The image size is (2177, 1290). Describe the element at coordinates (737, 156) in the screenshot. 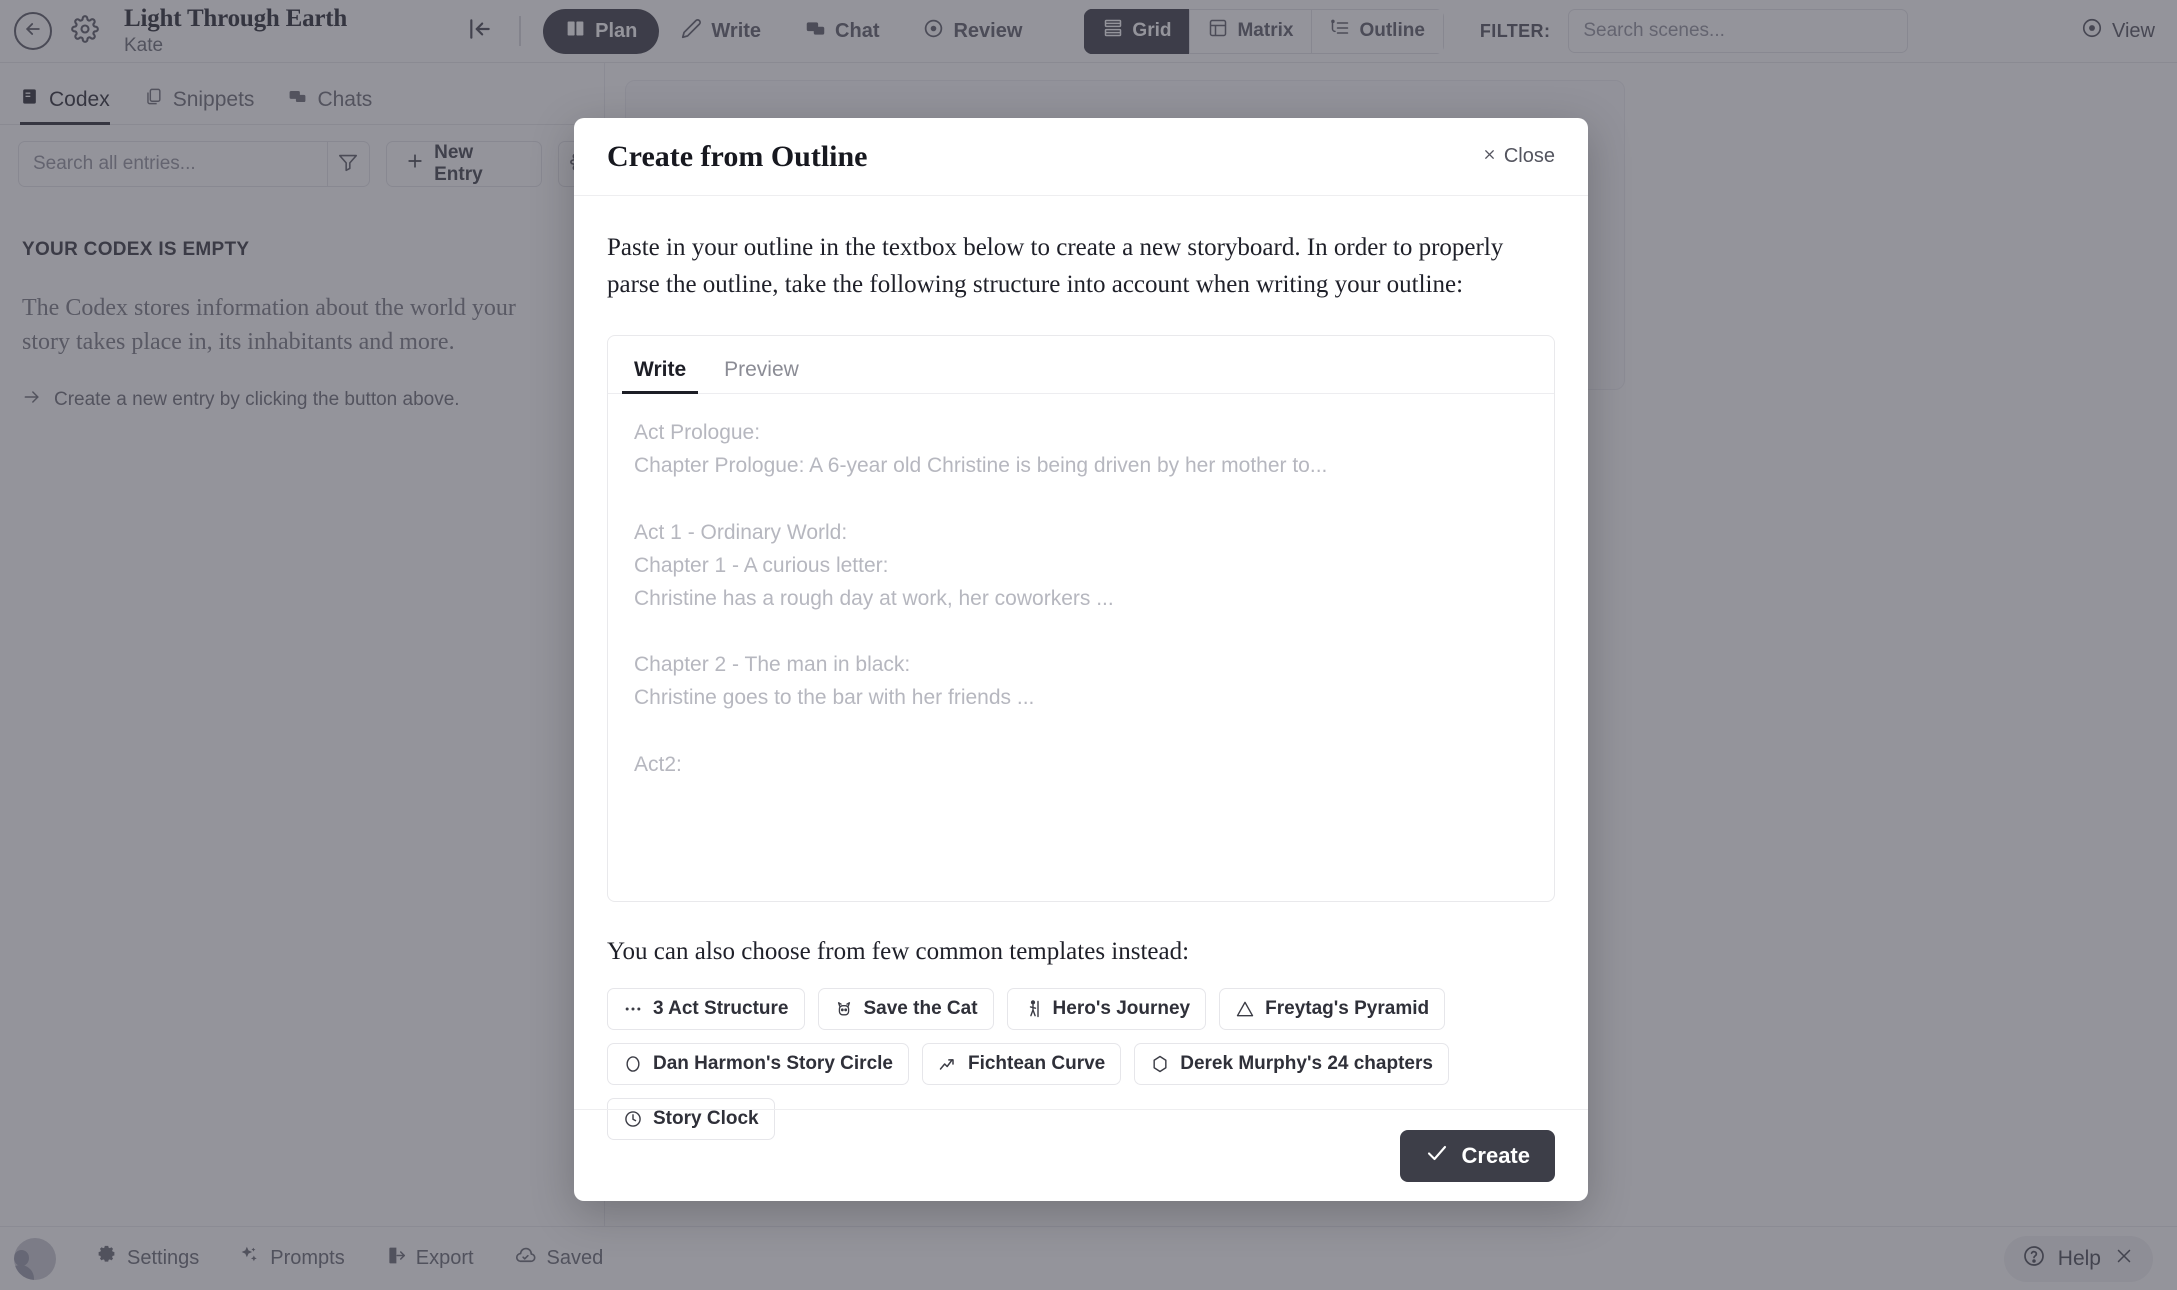

I see `modal-title: Create from Outline` at that location.